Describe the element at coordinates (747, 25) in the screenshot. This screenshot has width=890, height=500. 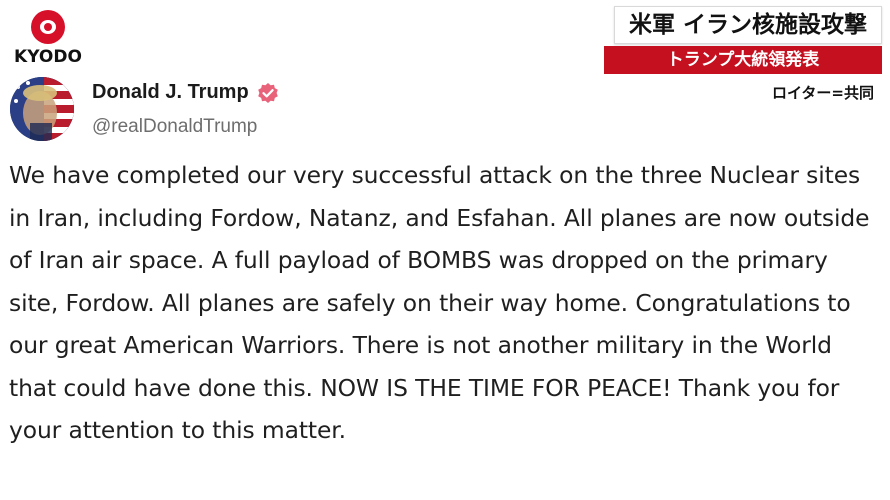
I see `headline-caption: 米軍 イラン核施設攻撃` at that location.